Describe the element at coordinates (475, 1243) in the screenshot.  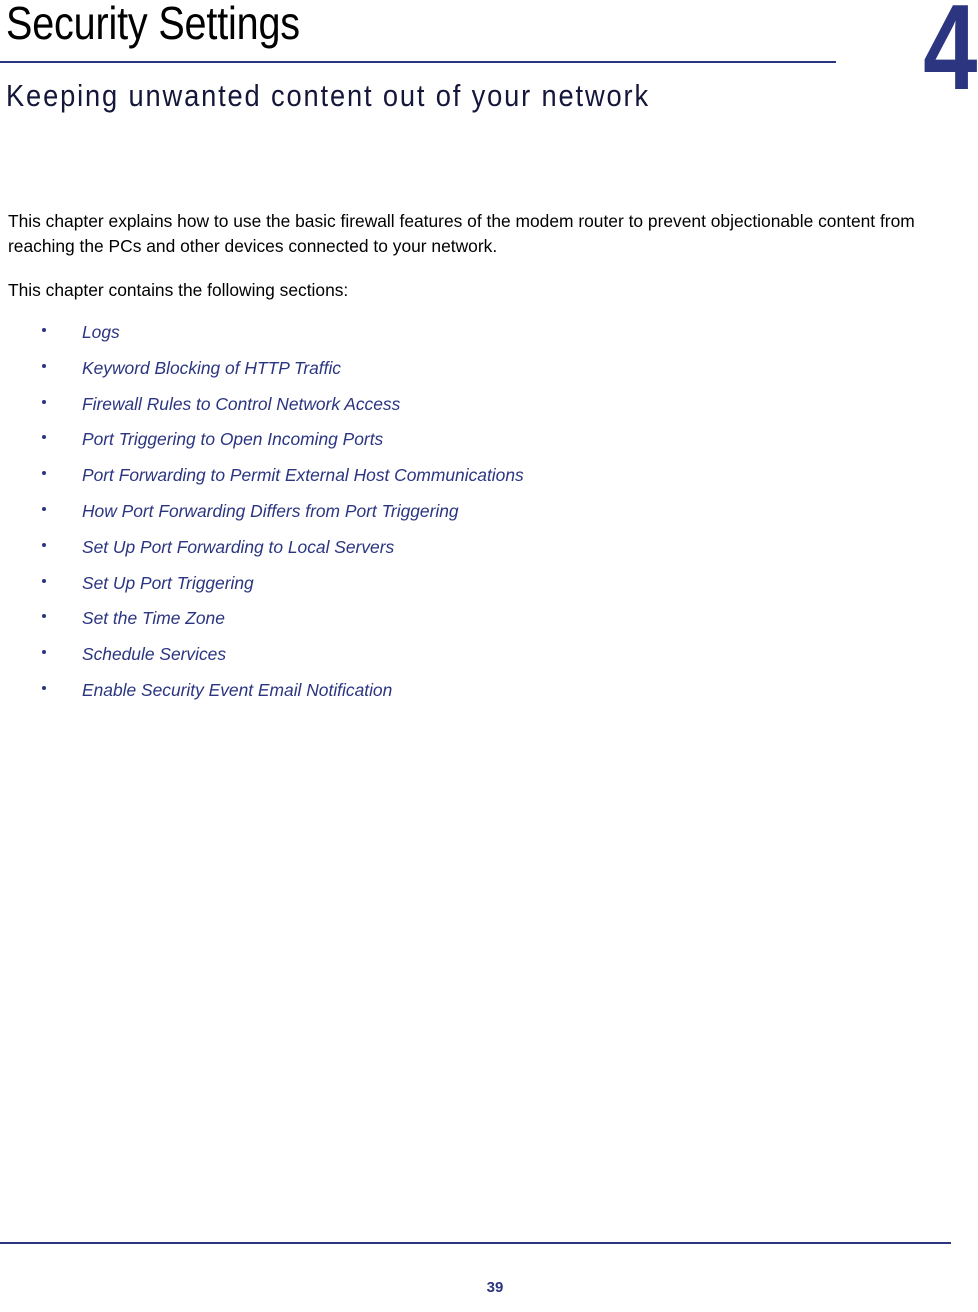
I see `footer-divider` at that location.